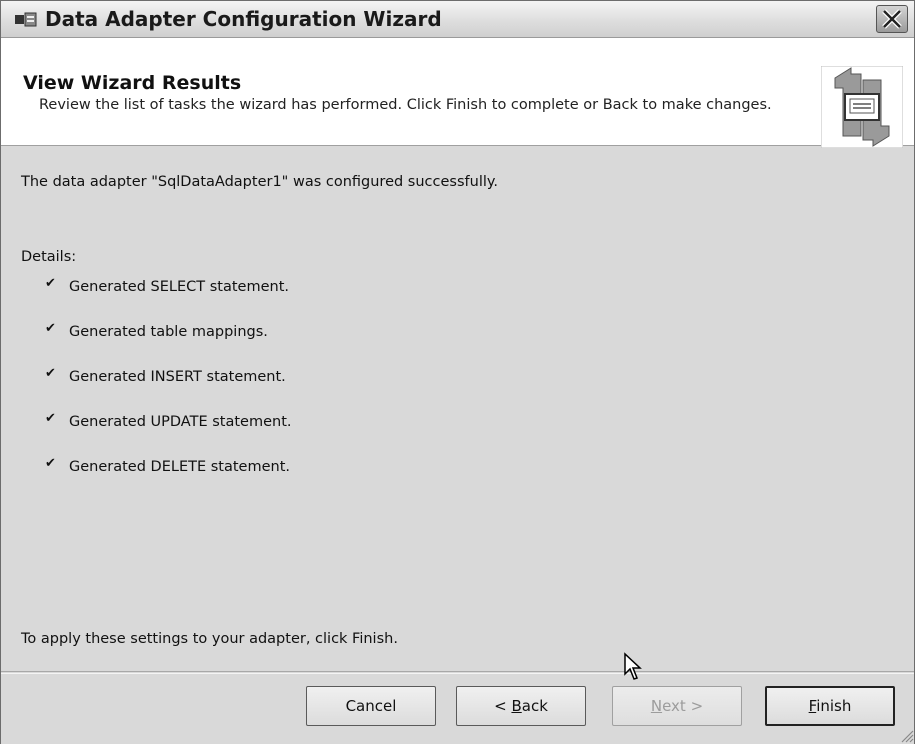  Describe the element at coordinates (633, 666) in the screenshot. I see `mouse-pointer-icon` at that location.